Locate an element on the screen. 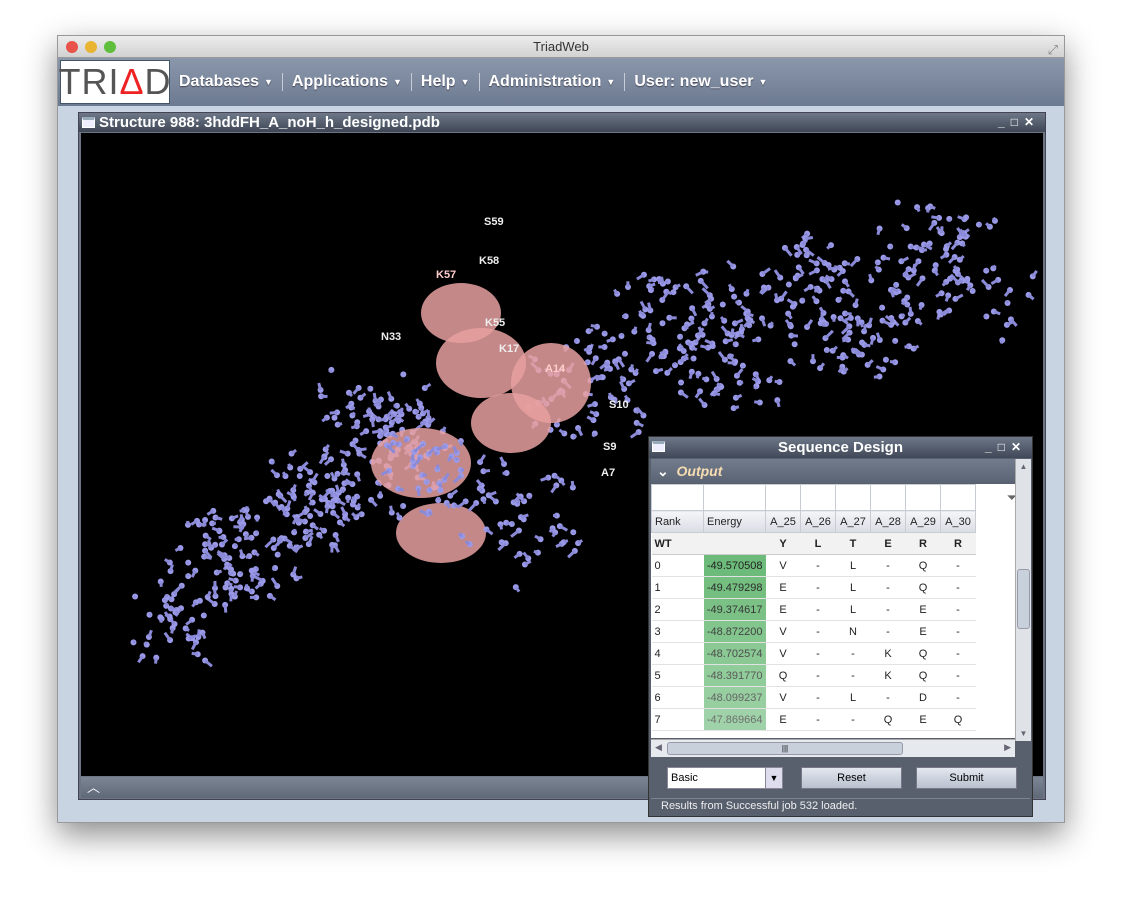 The image size is (1122, 903). column-header: A_26 is located at coordinates (818, 521).